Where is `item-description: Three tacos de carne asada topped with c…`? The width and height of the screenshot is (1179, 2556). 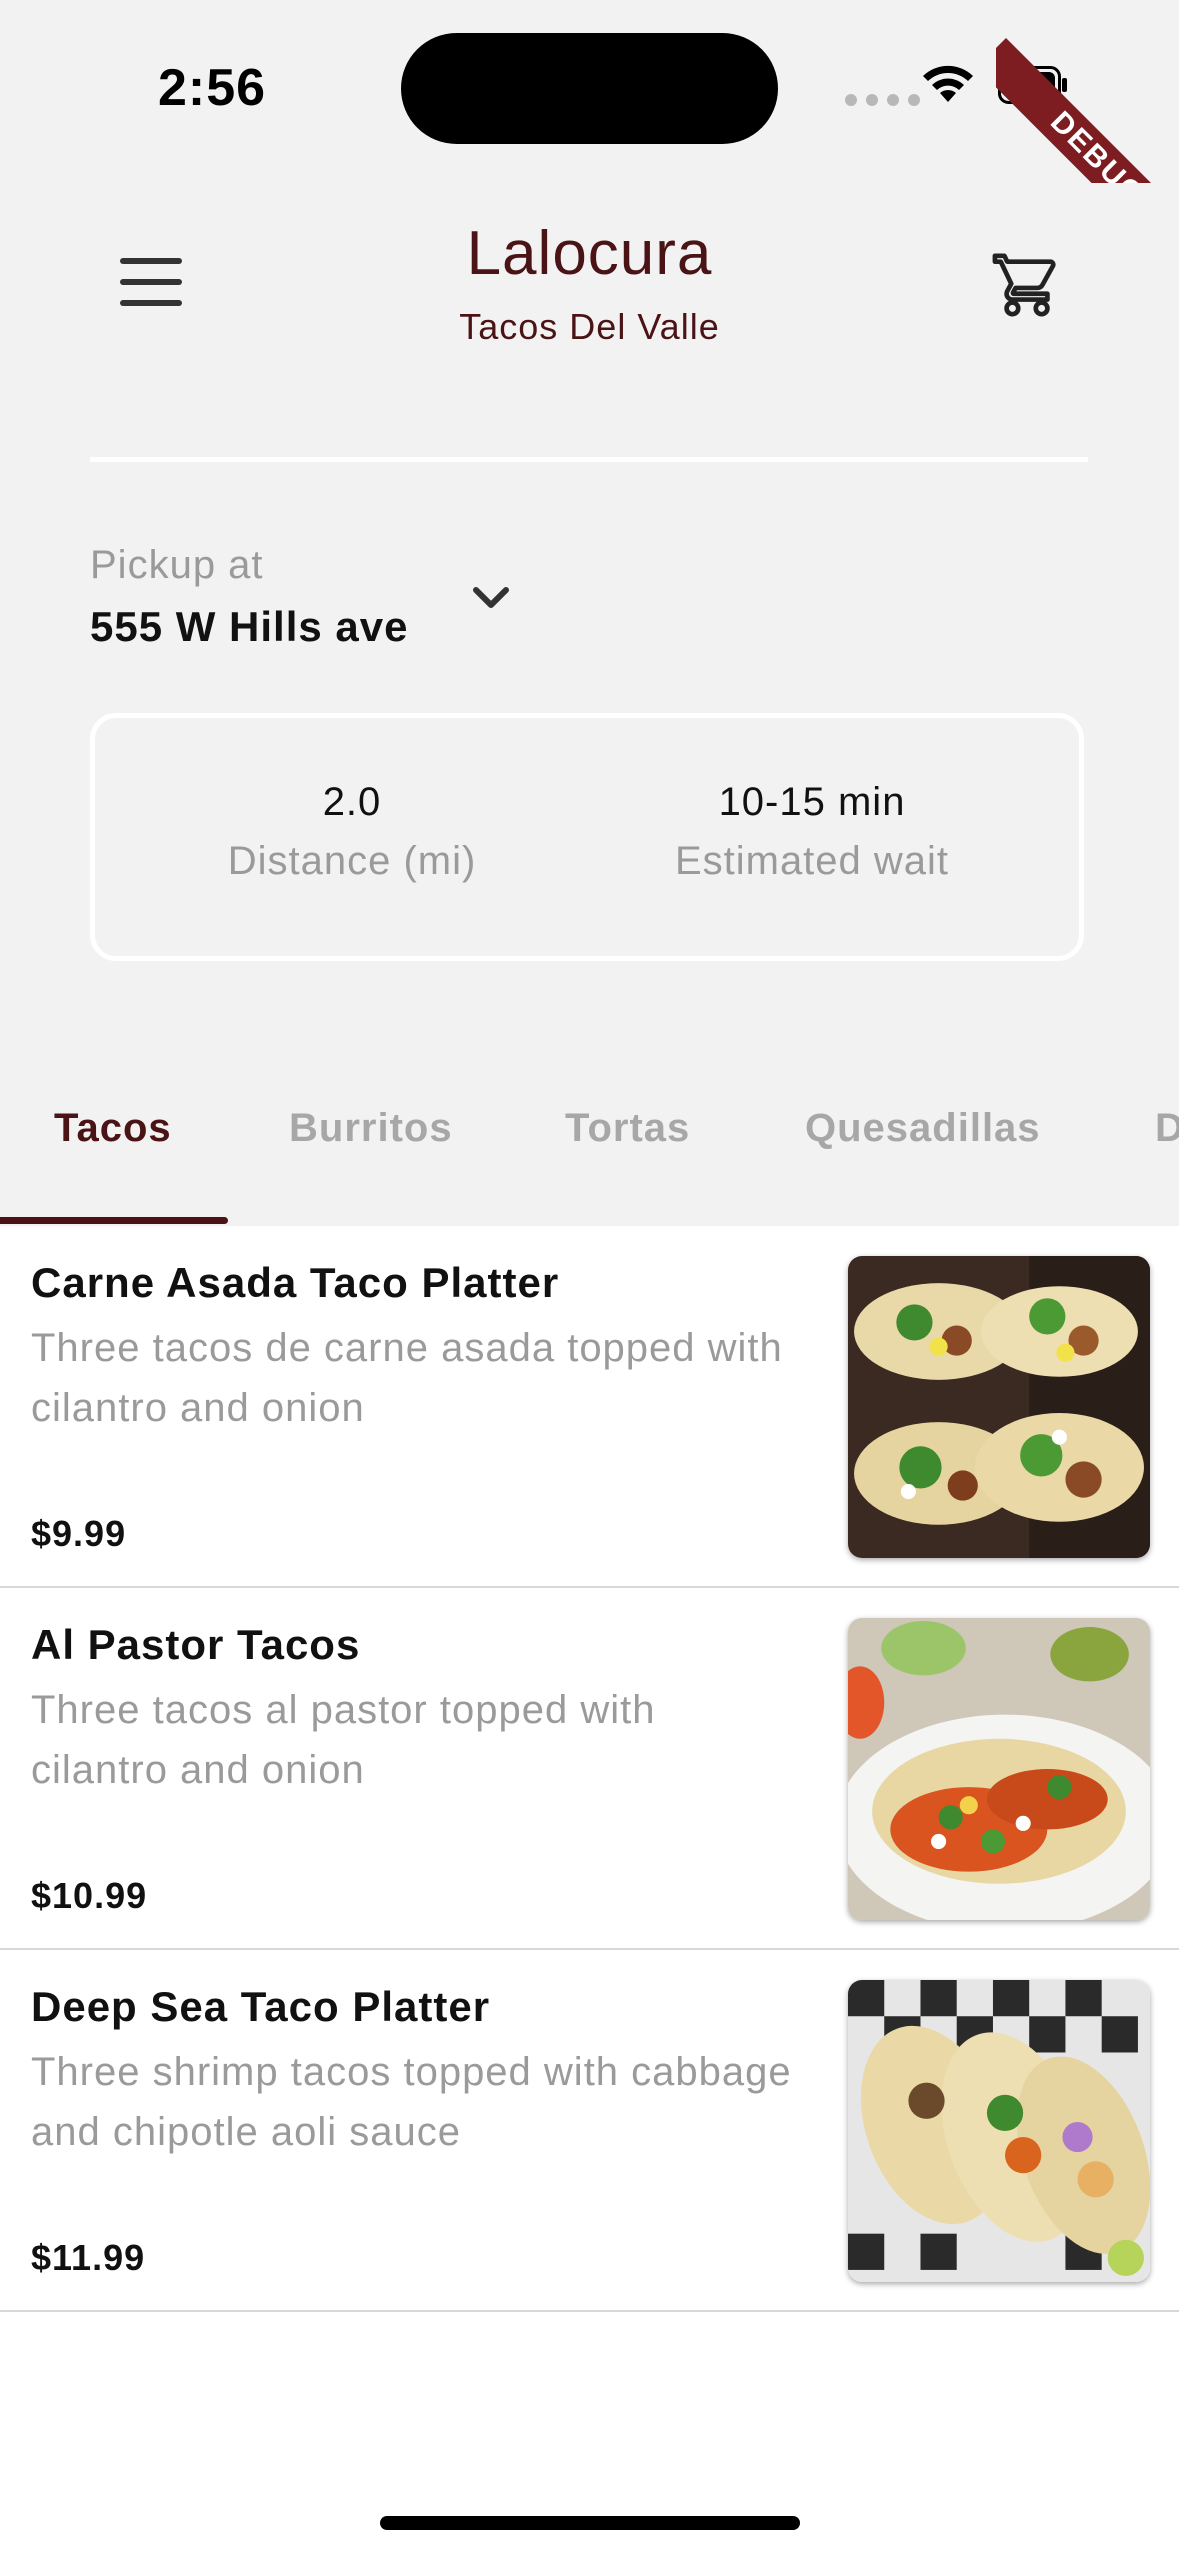
item-description: Three tacos de carne asada topped with c… is located at coordinates (407, 1378).